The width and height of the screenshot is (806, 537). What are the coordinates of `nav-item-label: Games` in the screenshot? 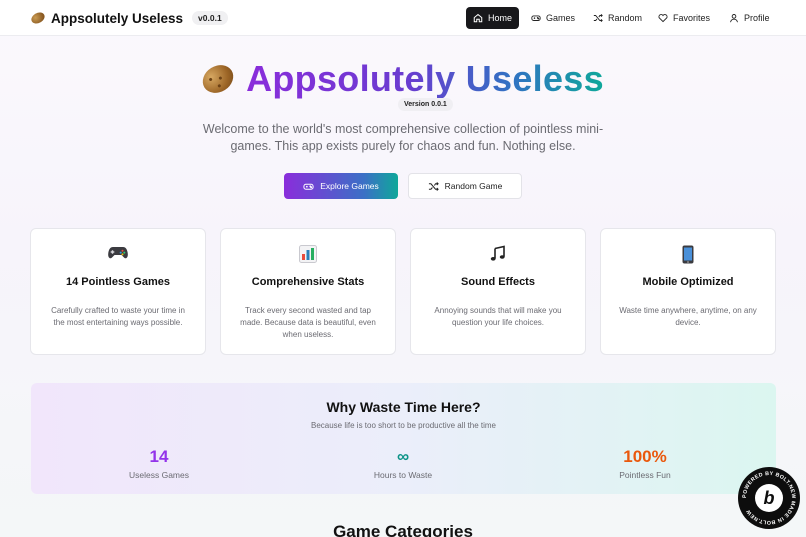 It's located at (561, 18).